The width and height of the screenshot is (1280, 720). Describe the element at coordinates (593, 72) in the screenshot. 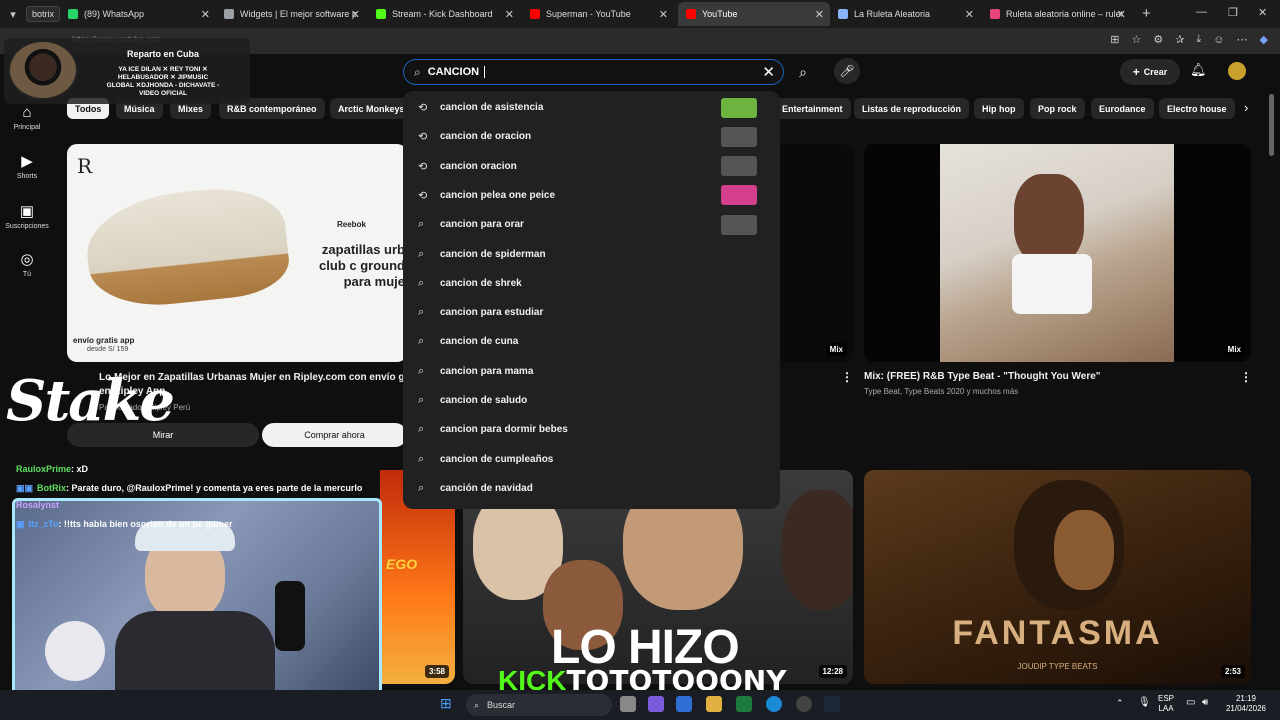

I see `search-box: ⌕ CANCION ✕` at that location.